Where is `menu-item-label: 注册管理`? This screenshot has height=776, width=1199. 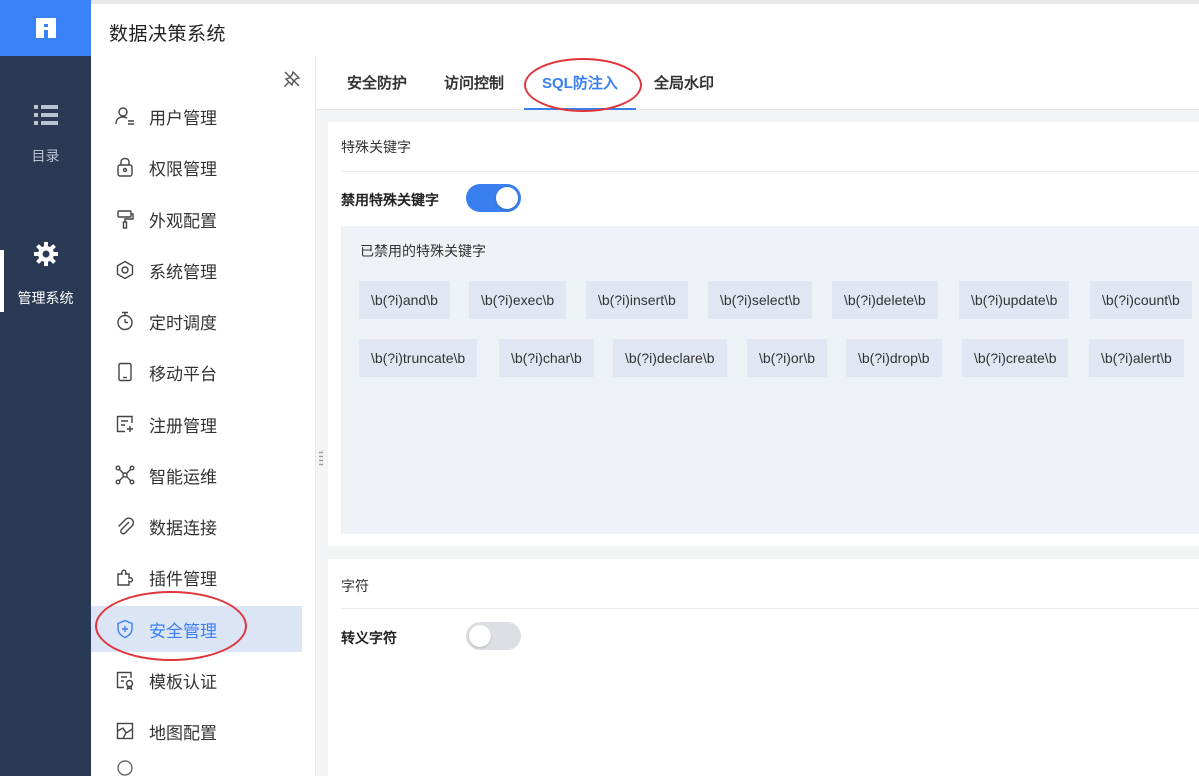
menu-item-label: 注册管理 is located at coordinates (183, 426).